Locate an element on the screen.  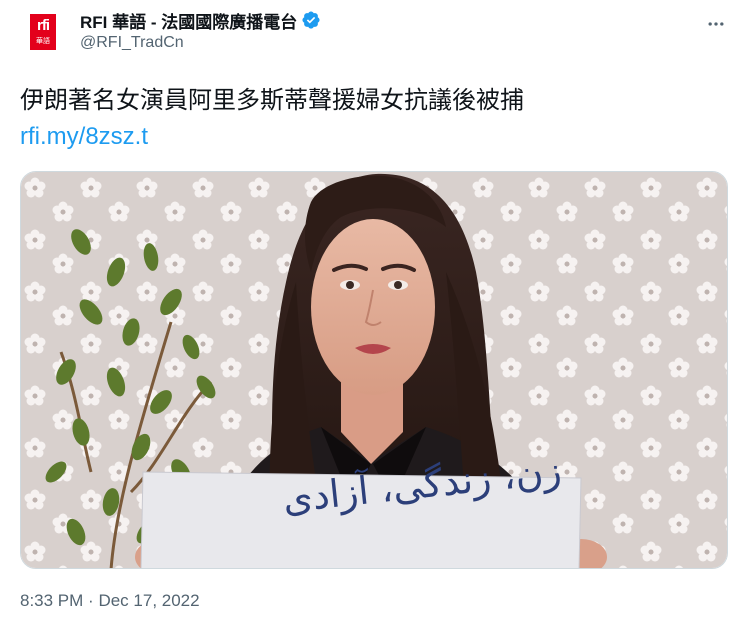
tweet-link: rfi.my/8zsz.t is located at coordinates (84, 137).